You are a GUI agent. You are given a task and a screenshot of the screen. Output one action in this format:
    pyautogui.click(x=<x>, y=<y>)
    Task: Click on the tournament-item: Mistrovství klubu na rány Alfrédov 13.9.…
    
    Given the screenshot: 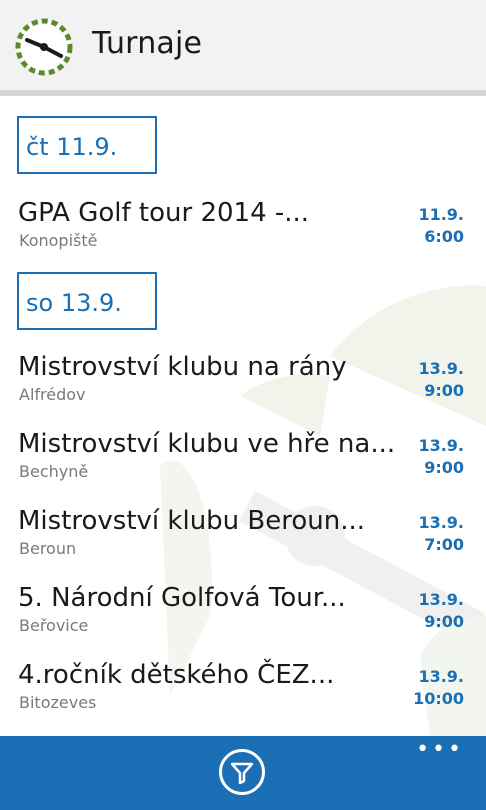 What is the action you would take?
    pyautogui.click(x=243, y=385)
    